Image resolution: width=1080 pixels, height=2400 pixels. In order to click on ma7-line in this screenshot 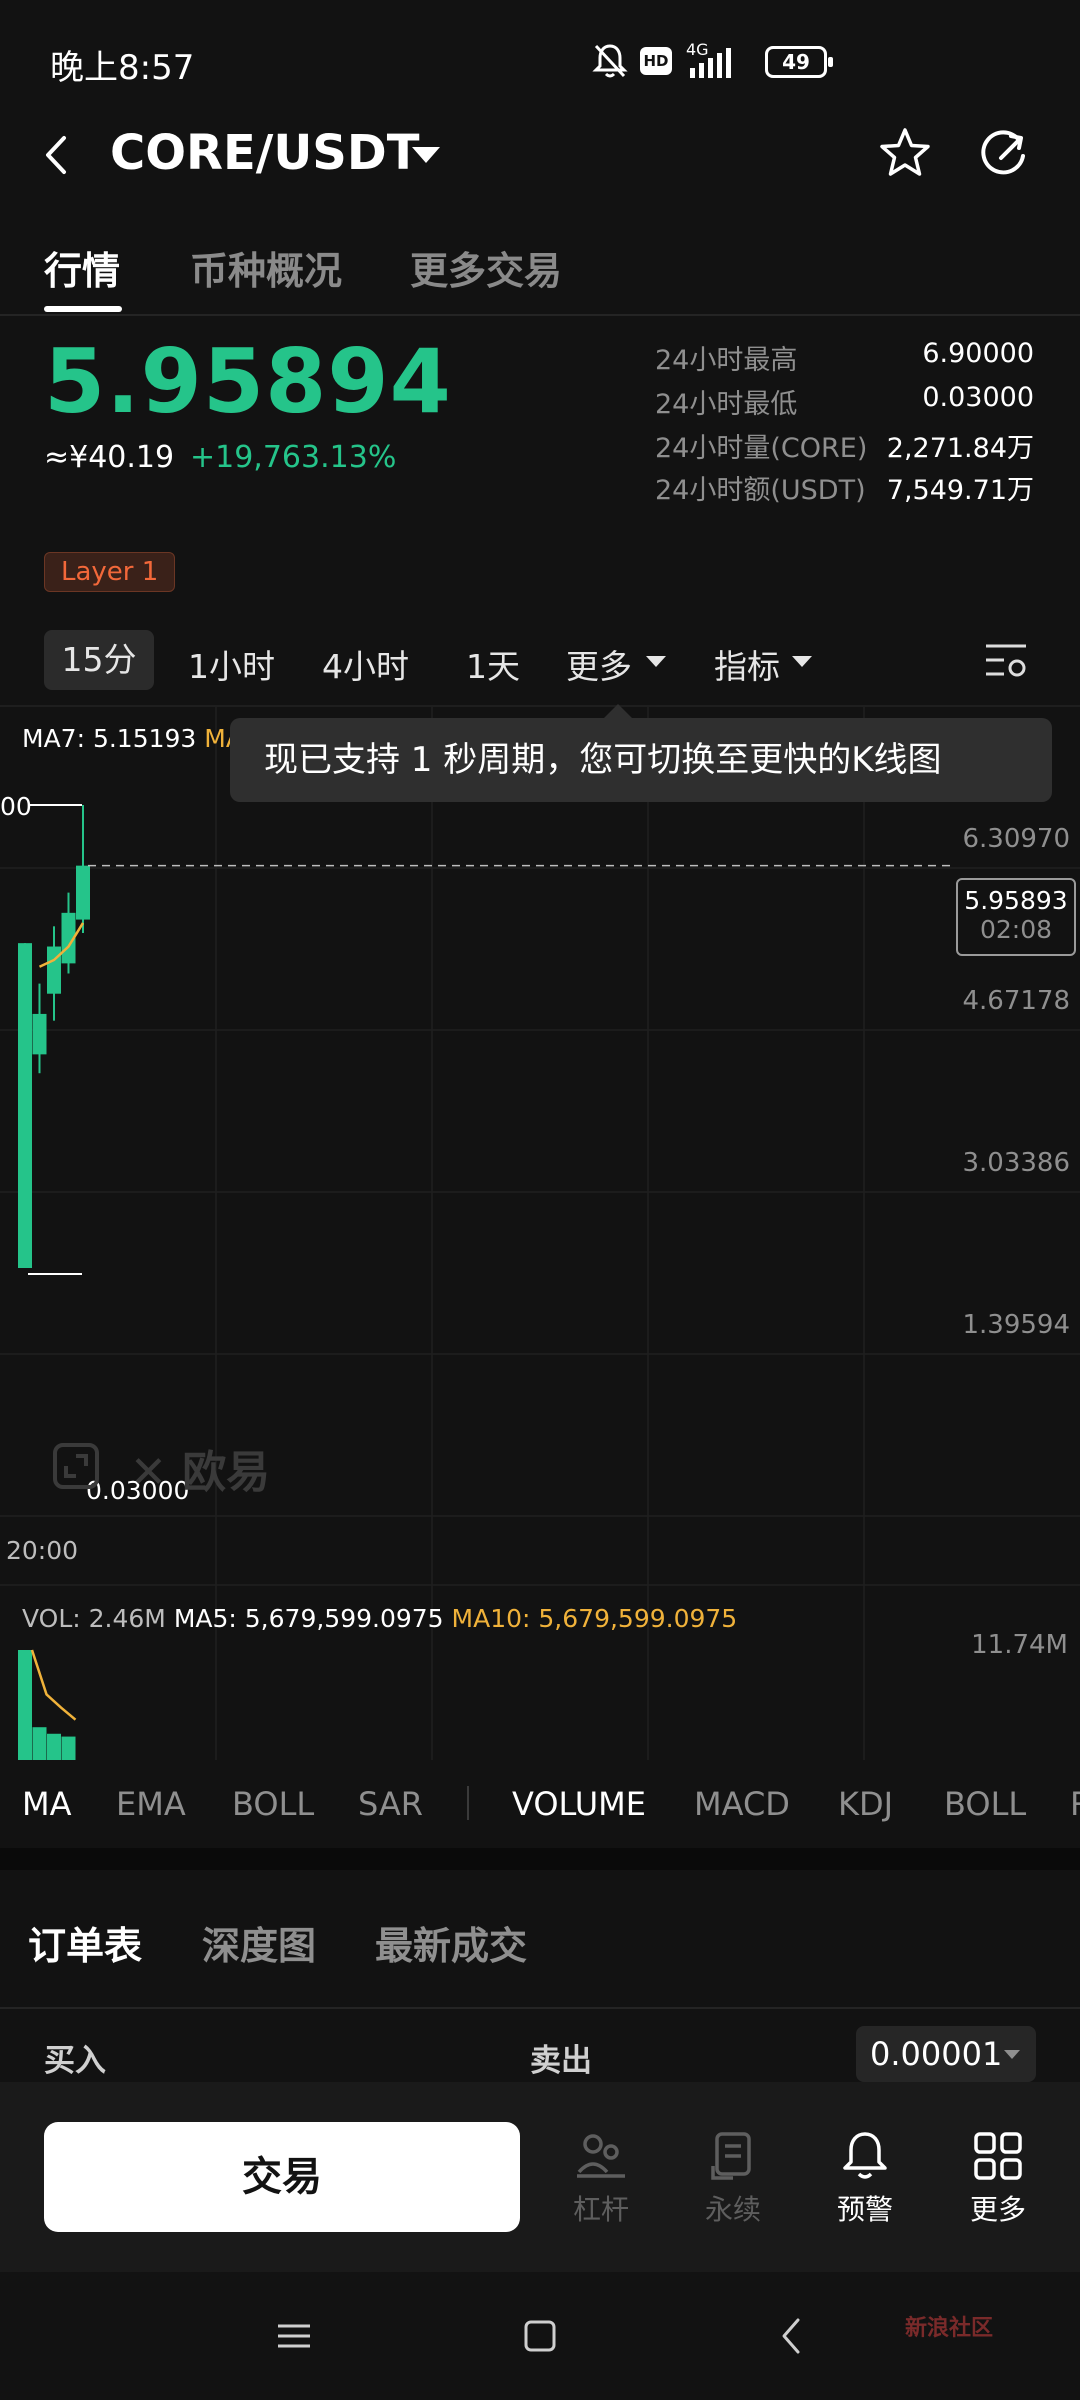, I will do `click(61, 945)`.